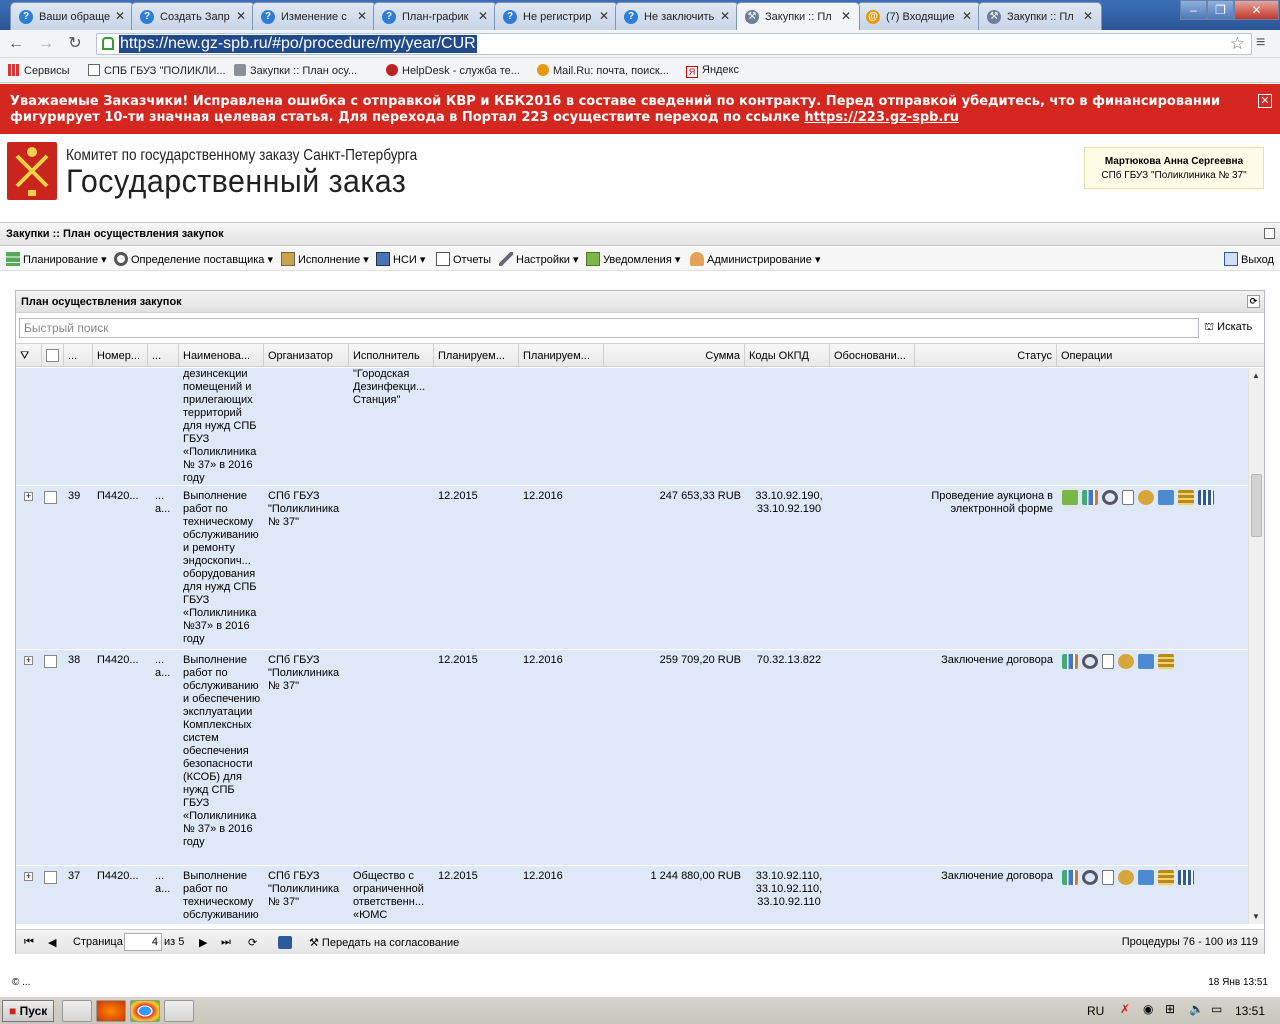 Image resolution: width=1280 pixels, height=1024 pixels. Describe the element at coordinates (400, 259) in the screenshot. I see `menu-nsi: НСИ ▾` at that location.